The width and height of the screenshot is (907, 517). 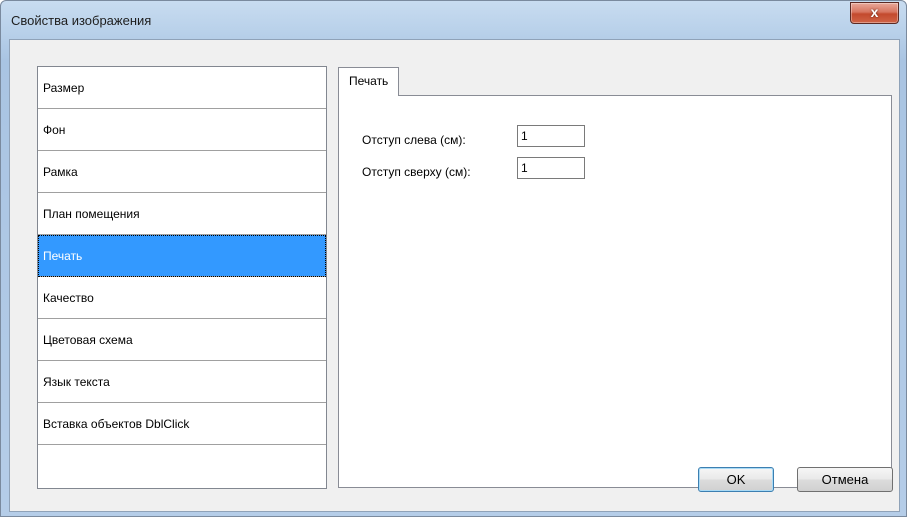 I want to click on left-margin-input, so click(x=551, y=136).